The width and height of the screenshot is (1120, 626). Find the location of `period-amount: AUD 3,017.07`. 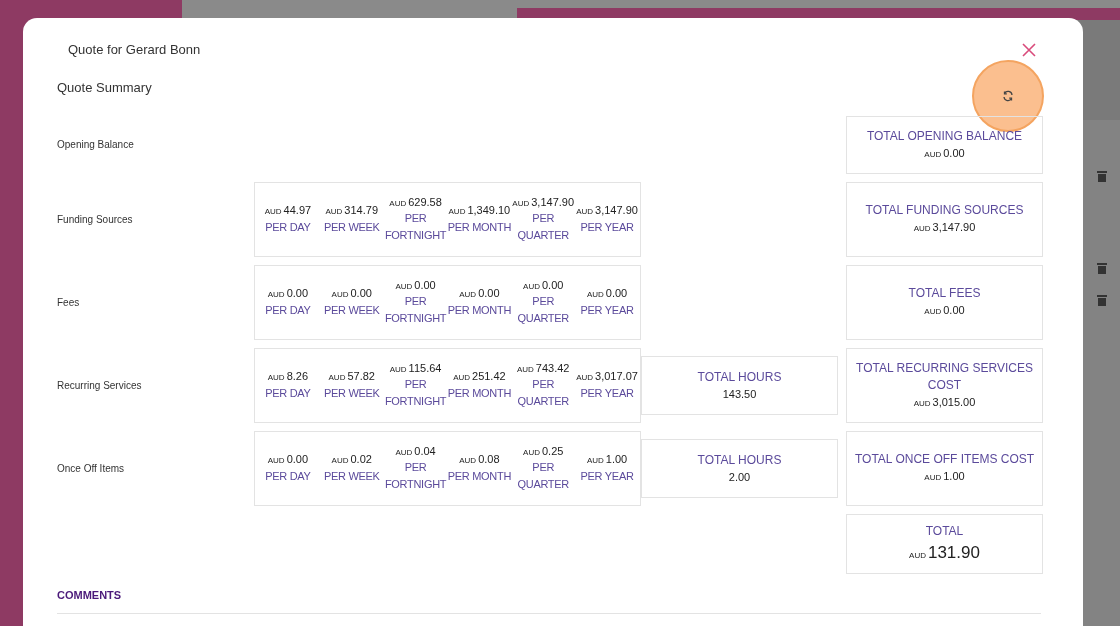

period-amount: AUD 3,017.07 is located at coordinates (607, 377).